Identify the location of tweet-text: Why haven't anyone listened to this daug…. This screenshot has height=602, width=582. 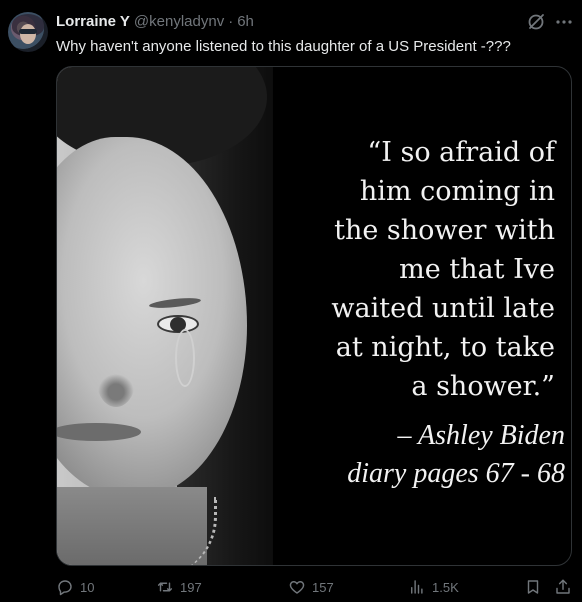
(283, 46).